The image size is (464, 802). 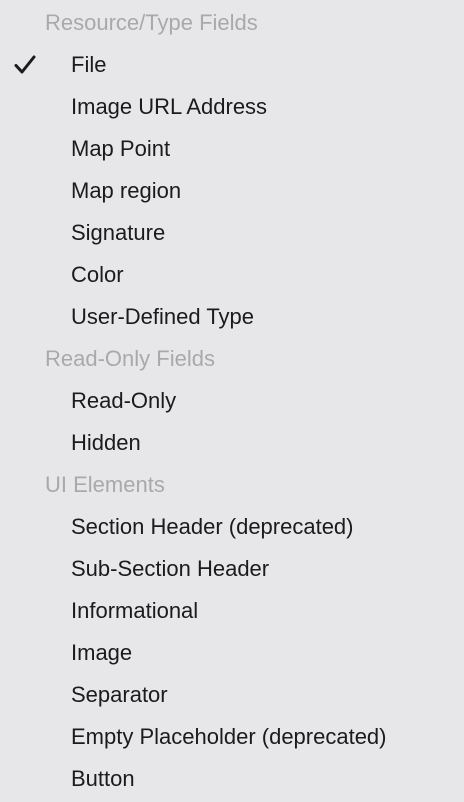 I want to click on menu-item-label: Read-Only, so click(x=124, y=400).